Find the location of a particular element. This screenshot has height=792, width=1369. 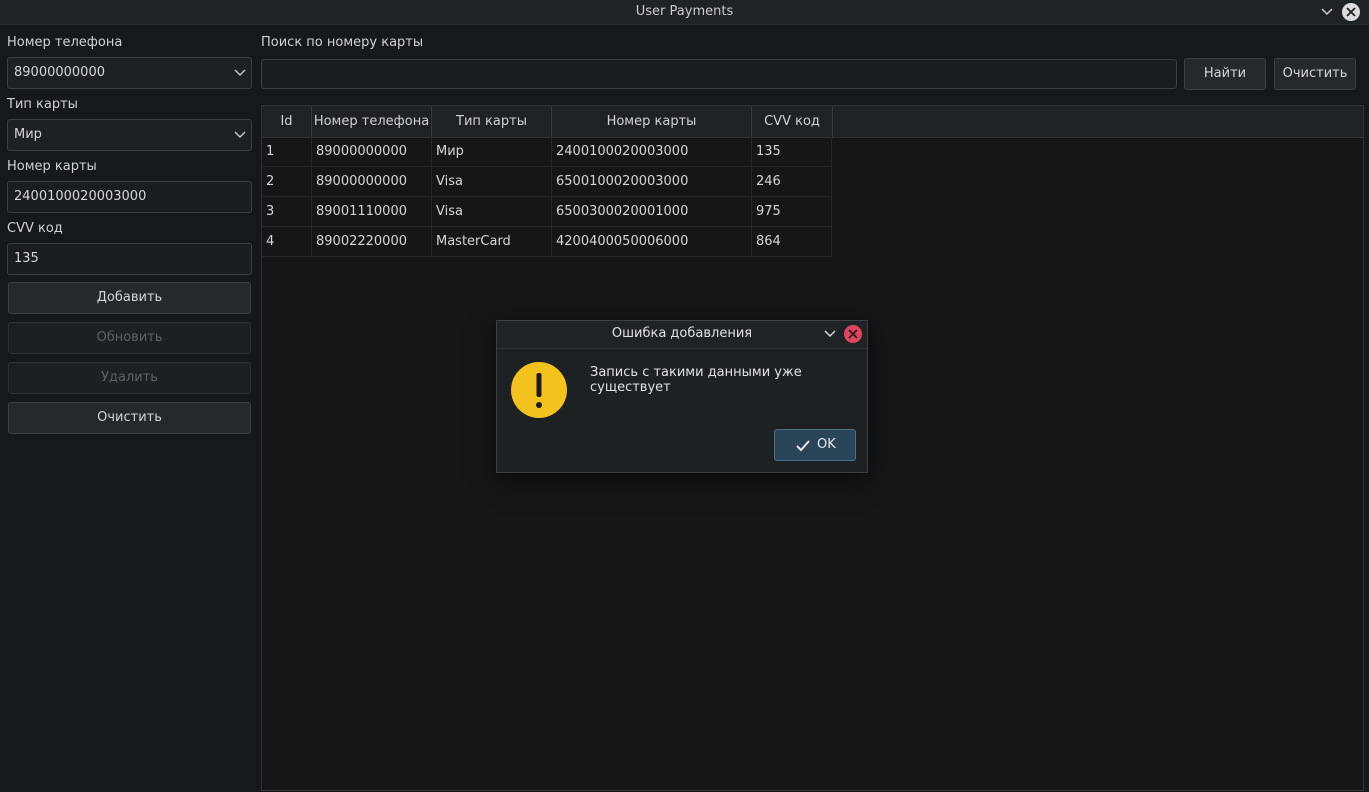

clear-form-button: Очистить is located at coordinates (129, 418).